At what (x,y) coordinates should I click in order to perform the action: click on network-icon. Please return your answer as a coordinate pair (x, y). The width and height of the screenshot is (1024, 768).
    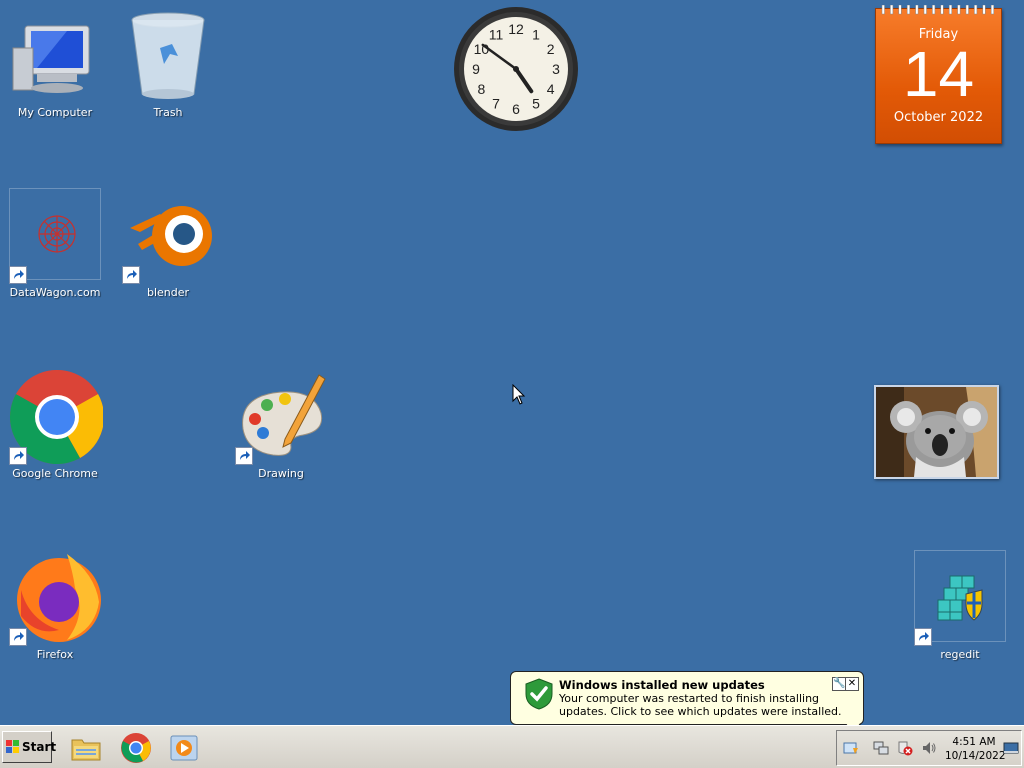
    Looking at the image, I should click on (881, 748).